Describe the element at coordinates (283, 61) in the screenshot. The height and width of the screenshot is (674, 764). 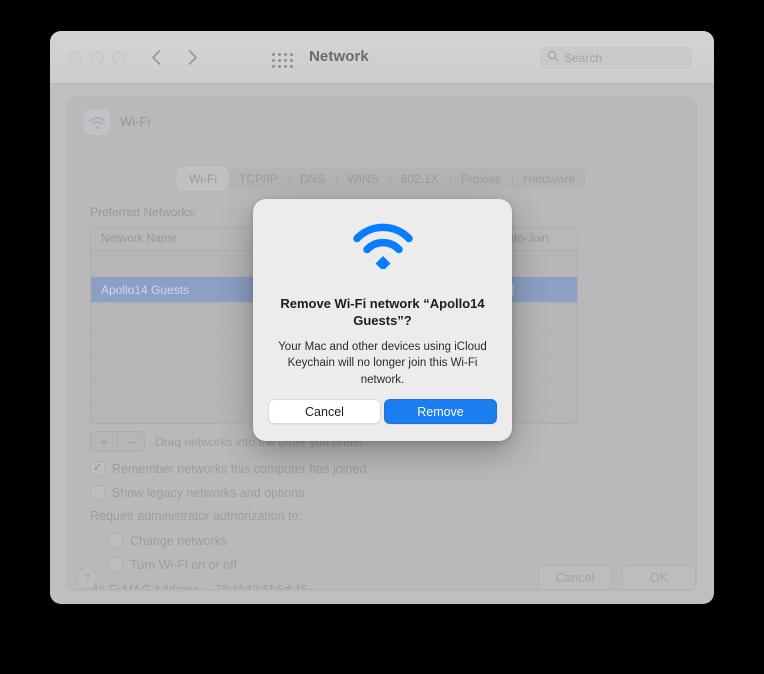
I see `show-all-grid-icon` at that location.